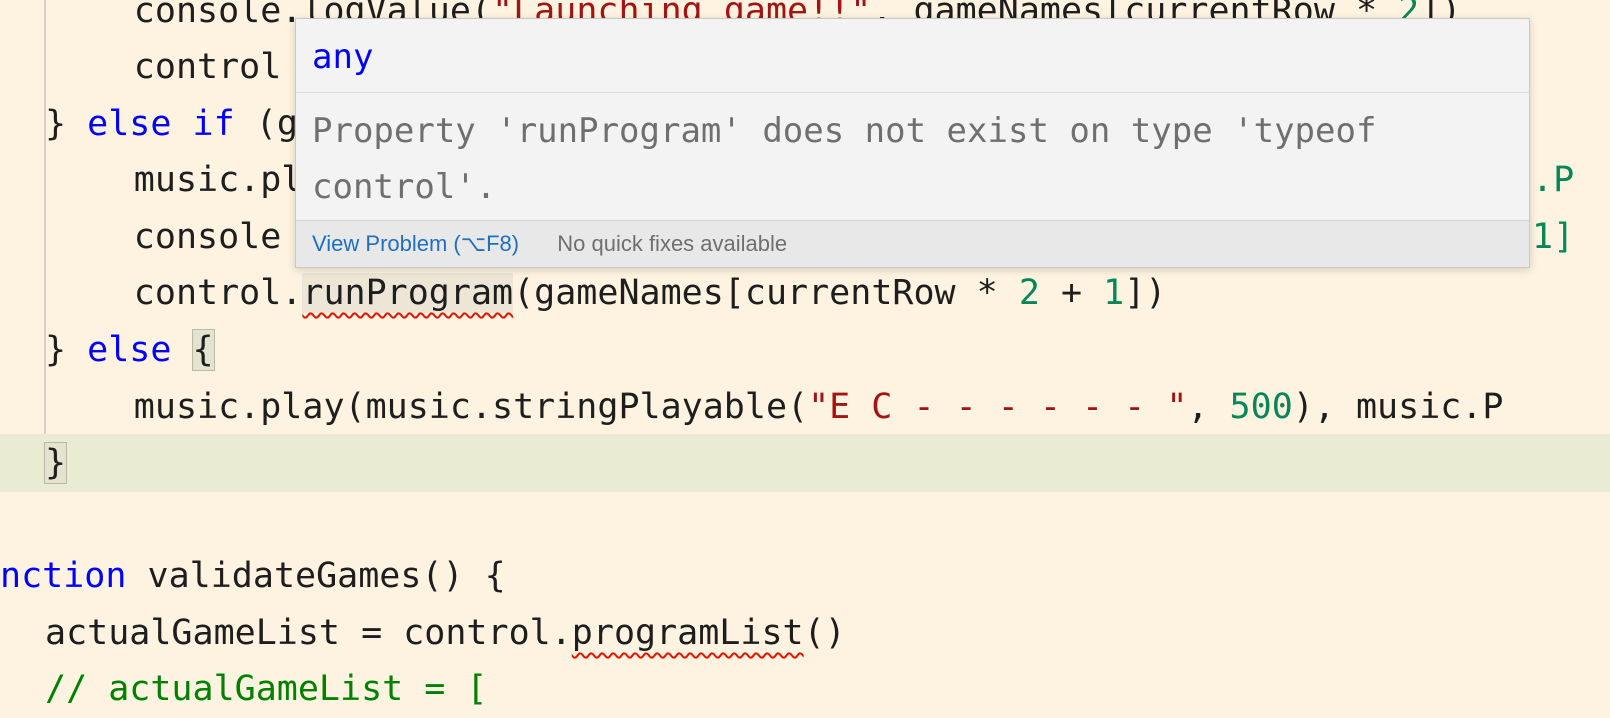  I want to click on code-token: console, so click(207, 237).